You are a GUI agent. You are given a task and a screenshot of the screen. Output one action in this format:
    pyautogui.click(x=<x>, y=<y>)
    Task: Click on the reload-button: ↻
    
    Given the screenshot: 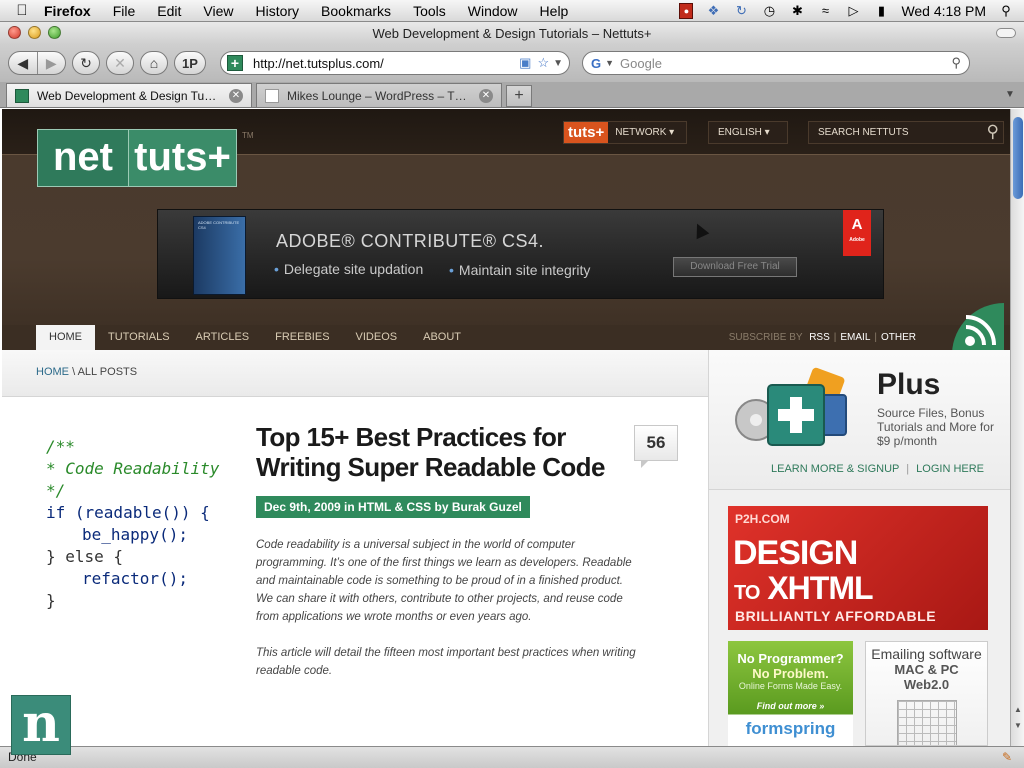 What is the action you would take?
    pyautogui.click(x=86, y=63)
    